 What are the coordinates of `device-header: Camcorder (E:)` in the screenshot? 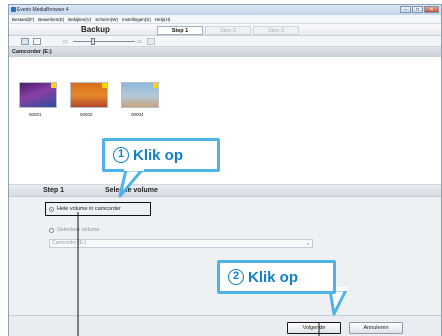 It's located at (225, 52).